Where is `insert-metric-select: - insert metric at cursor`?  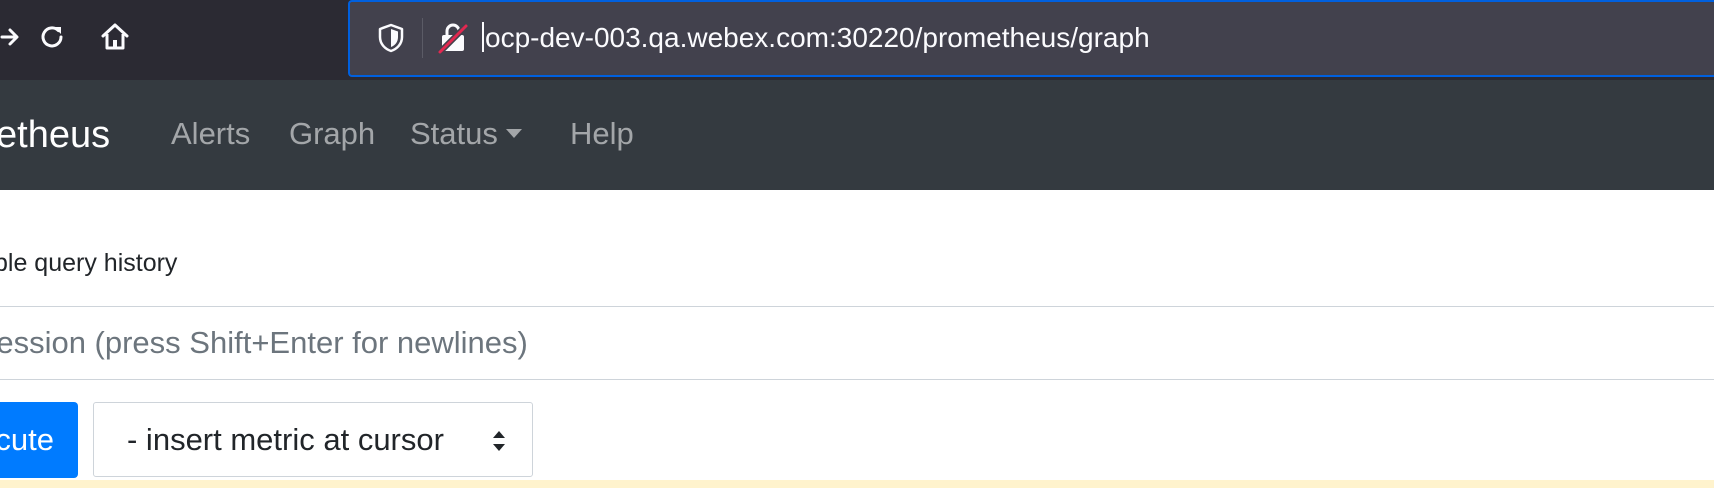
insert-metric-select: - insert metric at cursor is located at coordinates (313, 439).